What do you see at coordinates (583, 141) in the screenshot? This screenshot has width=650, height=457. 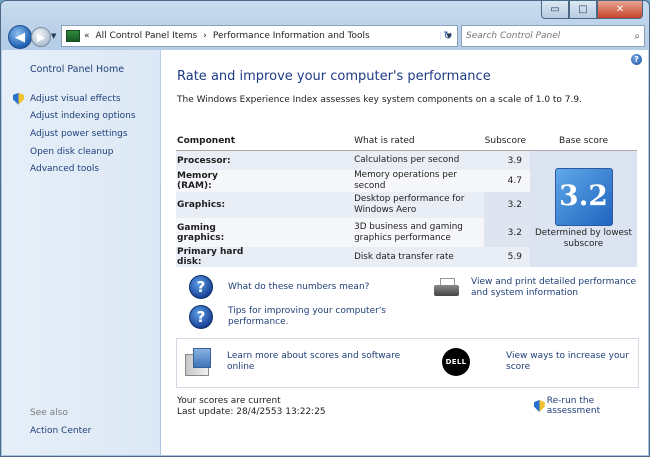 I see `column-header-base-score: Base score` at bounding box center [583, 141].